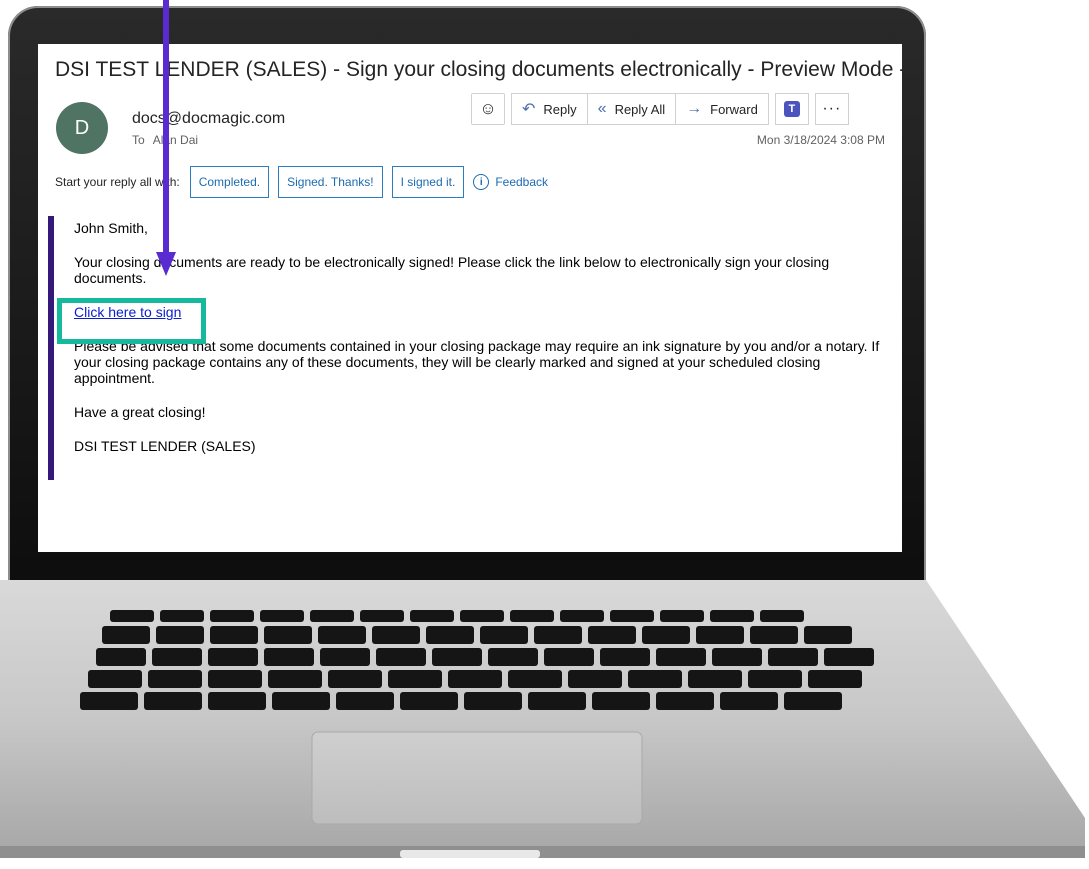  I want to click on closing-line: Have a great closing!, so click(140, 412).